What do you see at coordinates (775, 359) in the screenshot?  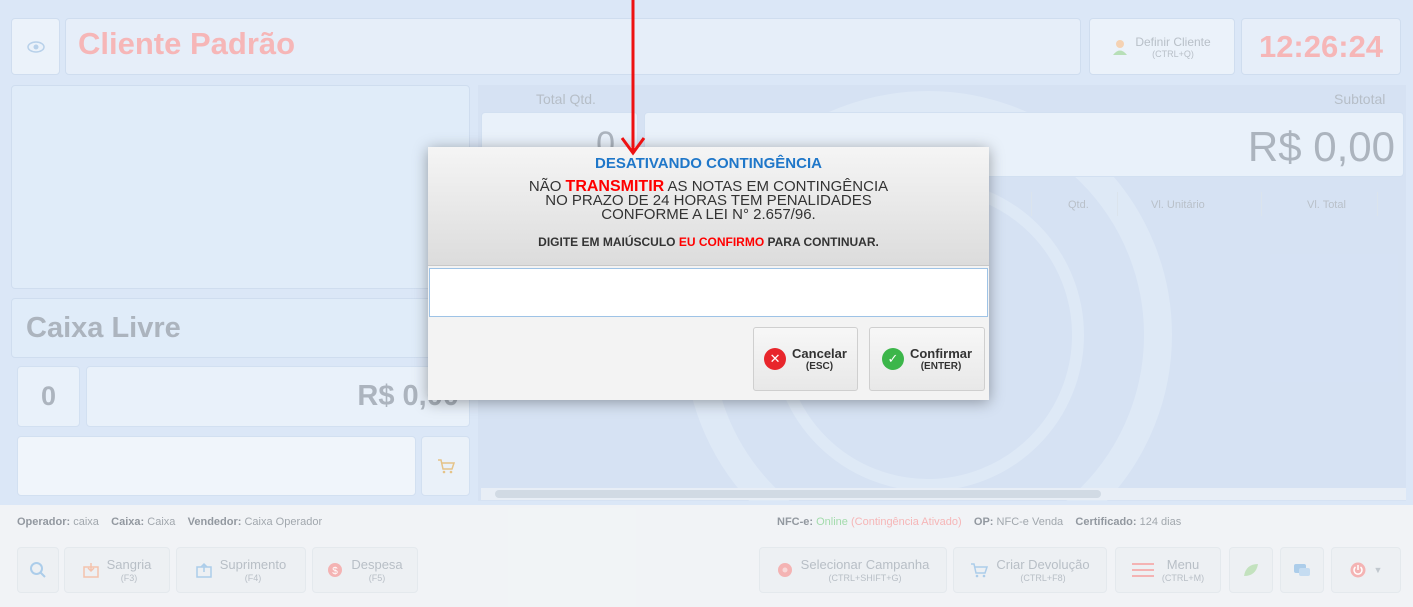 I see `close-icon: ✕` at bounding box center [775, 359].